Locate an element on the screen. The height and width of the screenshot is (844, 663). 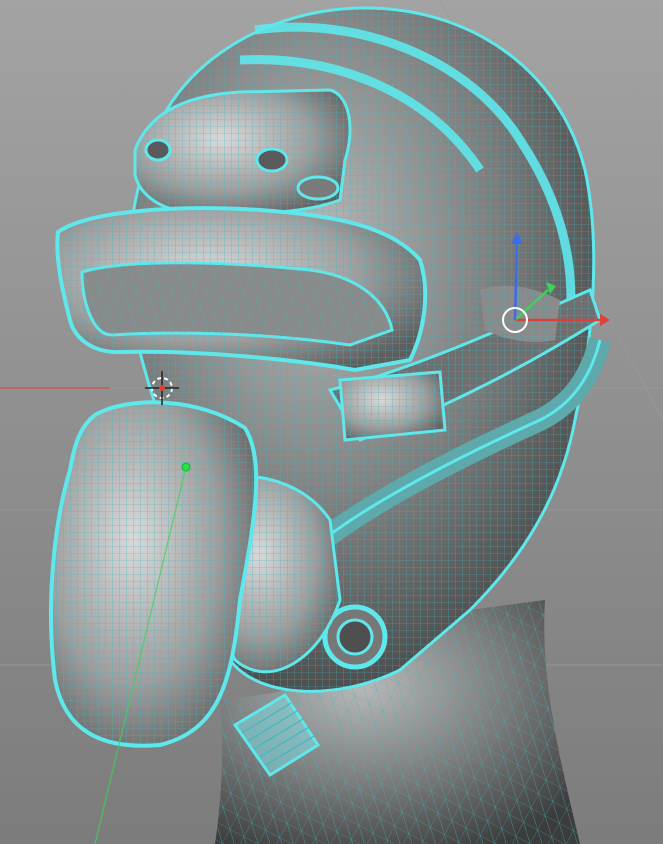
visor-frame-mesh is located at coordinates (241, 289).